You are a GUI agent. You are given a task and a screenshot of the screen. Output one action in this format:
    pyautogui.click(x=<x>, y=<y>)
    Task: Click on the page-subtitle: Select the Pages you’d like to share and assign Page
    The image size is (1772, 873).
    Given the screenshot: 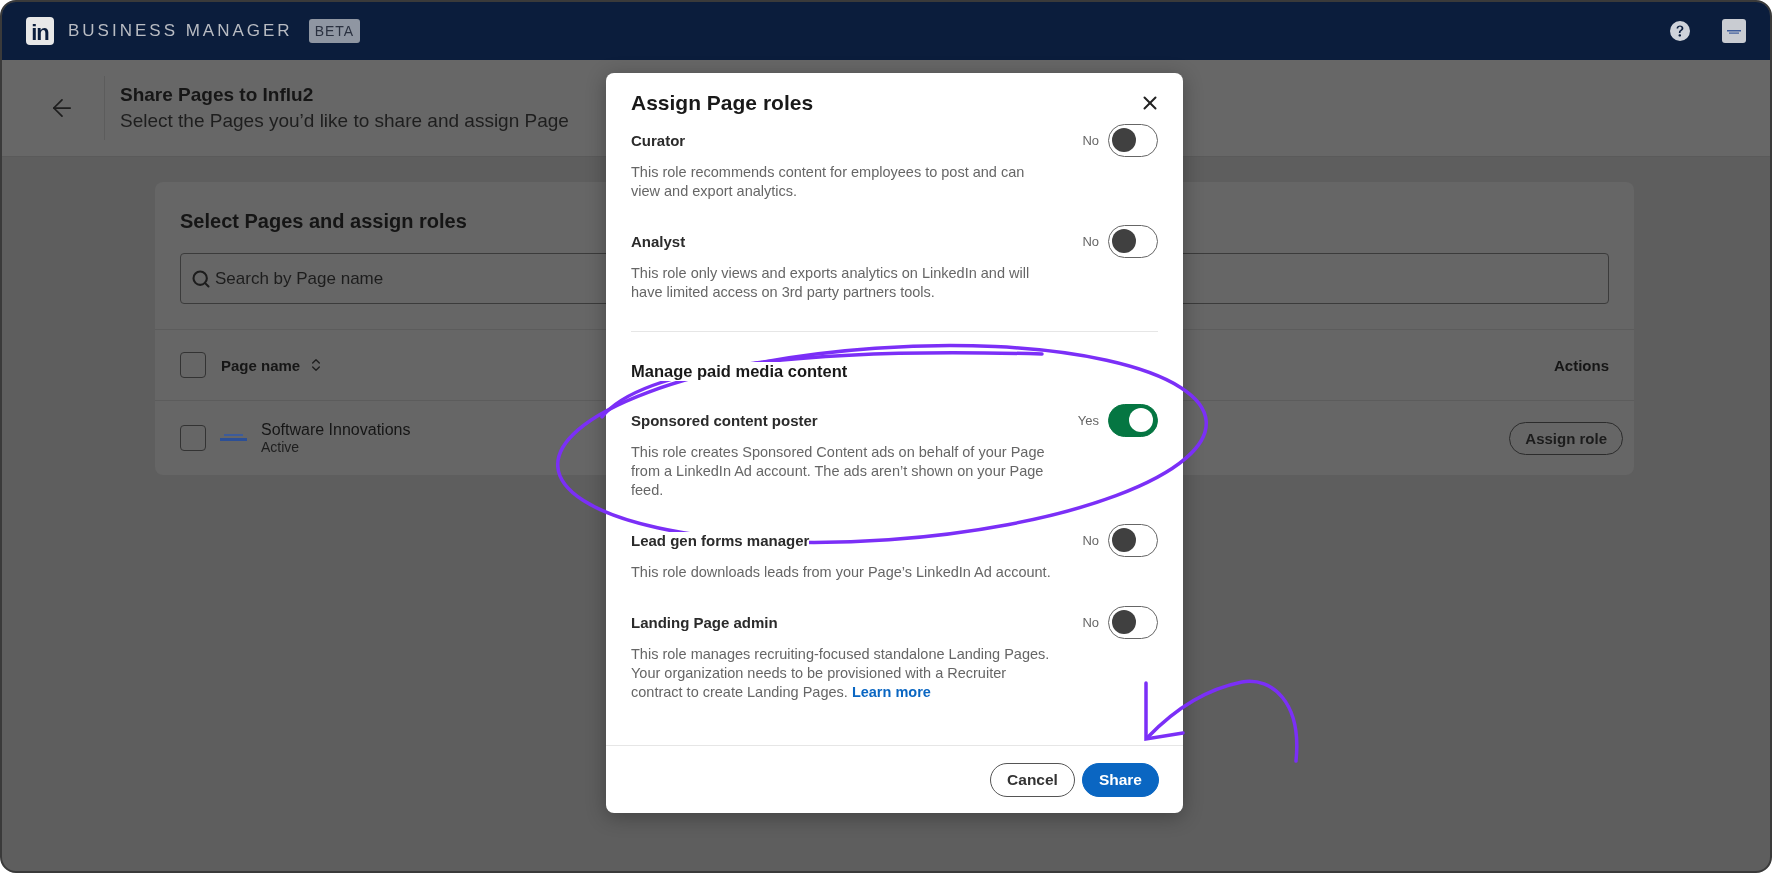 What is the action you would take?
    pyautogui.click(x=344, y=121)
    